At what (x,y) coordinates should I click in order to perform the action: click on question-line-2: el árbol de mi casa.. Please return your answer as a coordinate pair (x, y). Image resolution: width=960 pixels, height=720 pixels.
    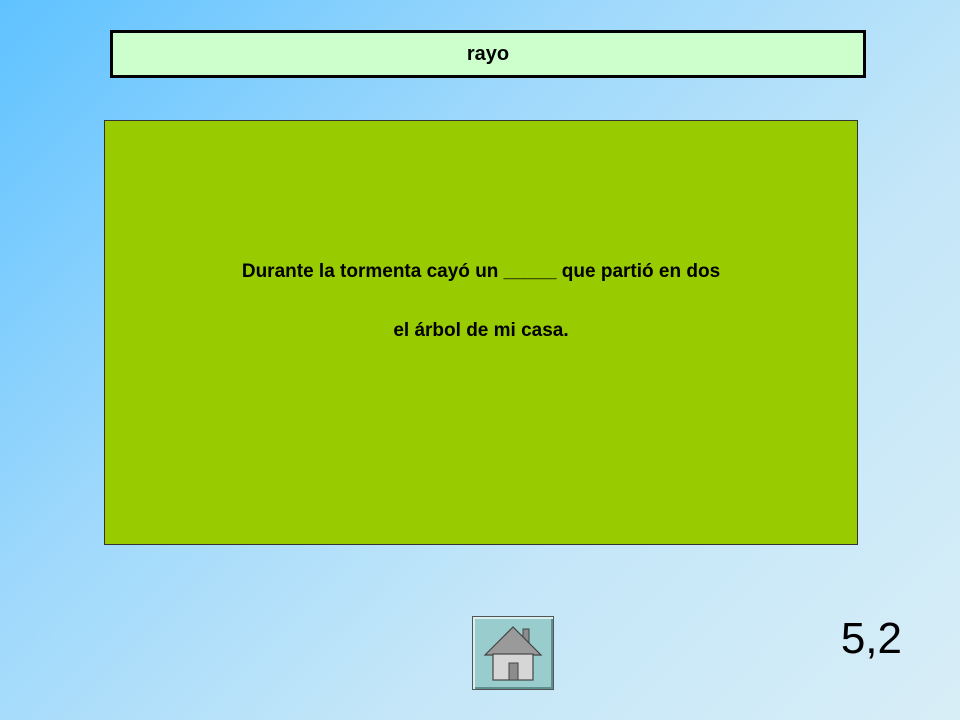
    Looking at the image, I should click on (481, 330).